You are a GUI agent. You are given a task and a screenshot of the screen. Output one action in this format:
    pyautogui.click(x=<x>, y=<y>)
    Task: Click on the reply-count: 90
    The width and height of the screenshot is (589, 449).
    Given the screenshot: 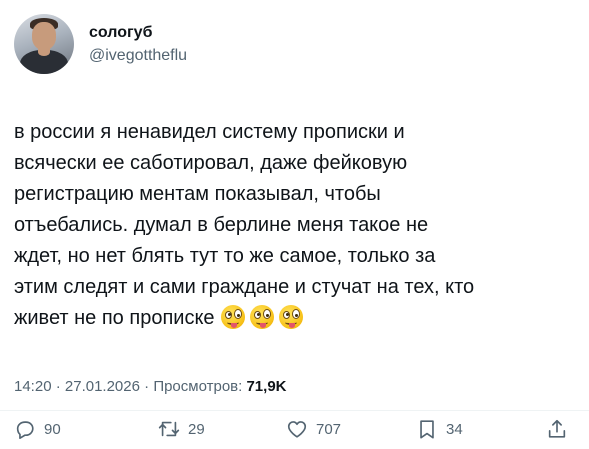 What is the action you would take?
    pyautogui.click(x=52, y=429)
    